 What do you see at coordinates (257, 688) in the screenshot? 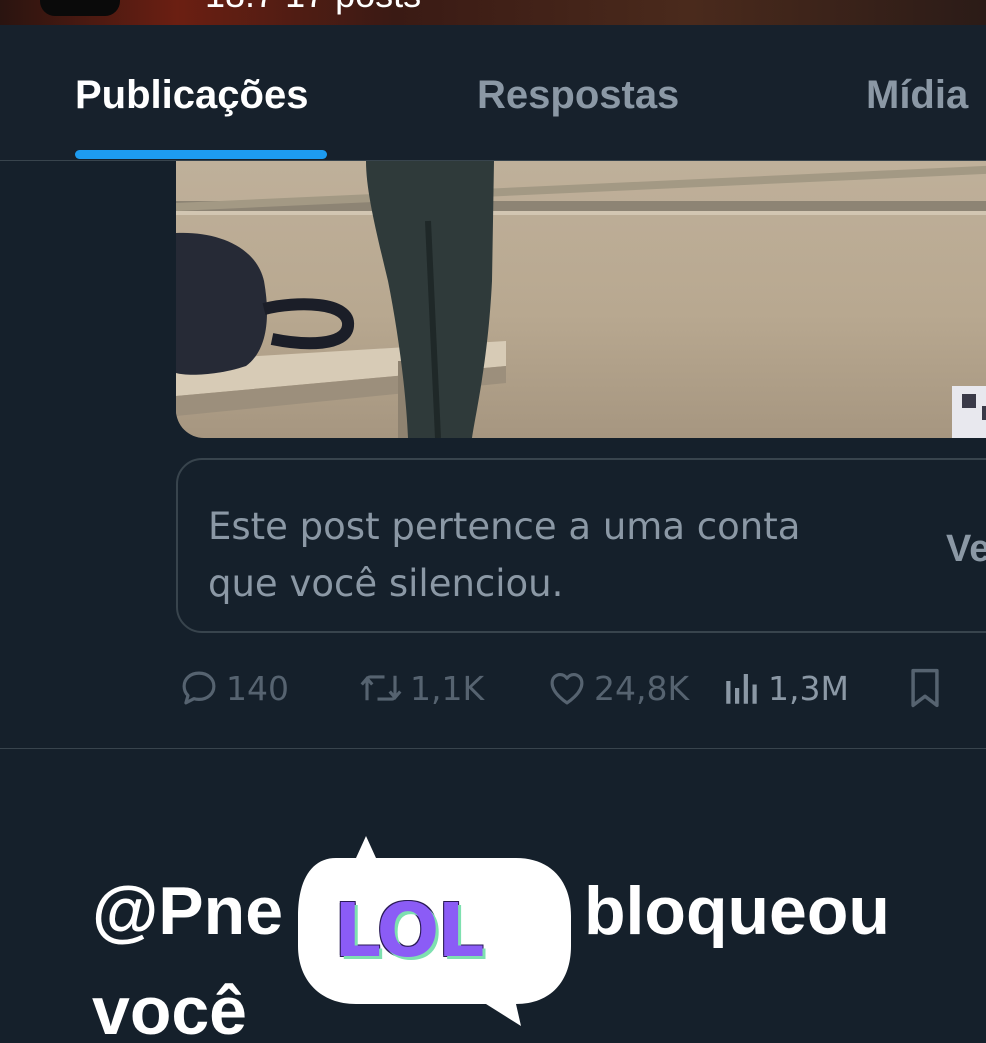
I see `reply-count: 140` at bounding box center [257, 688].